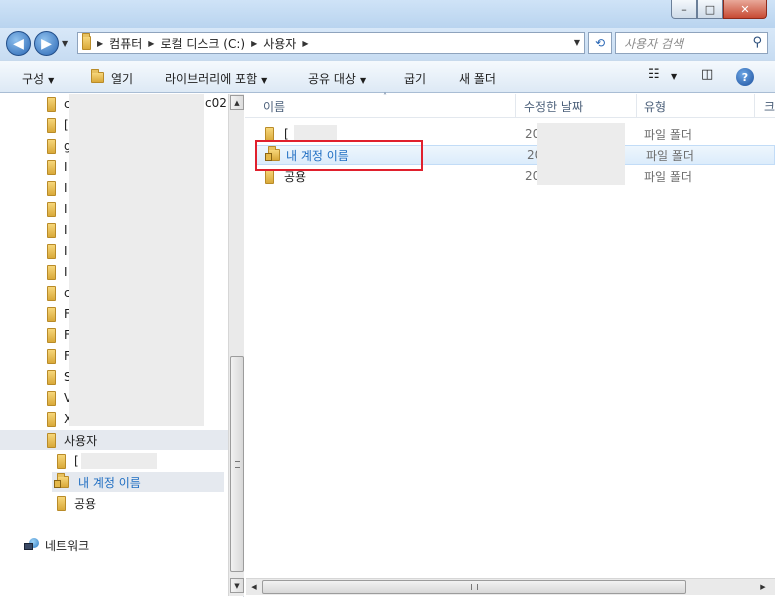  What do you see at coordinates (85, 503) in the screenshot?
I see `tree-item-label: 공용` at bounding box center [85, 503].